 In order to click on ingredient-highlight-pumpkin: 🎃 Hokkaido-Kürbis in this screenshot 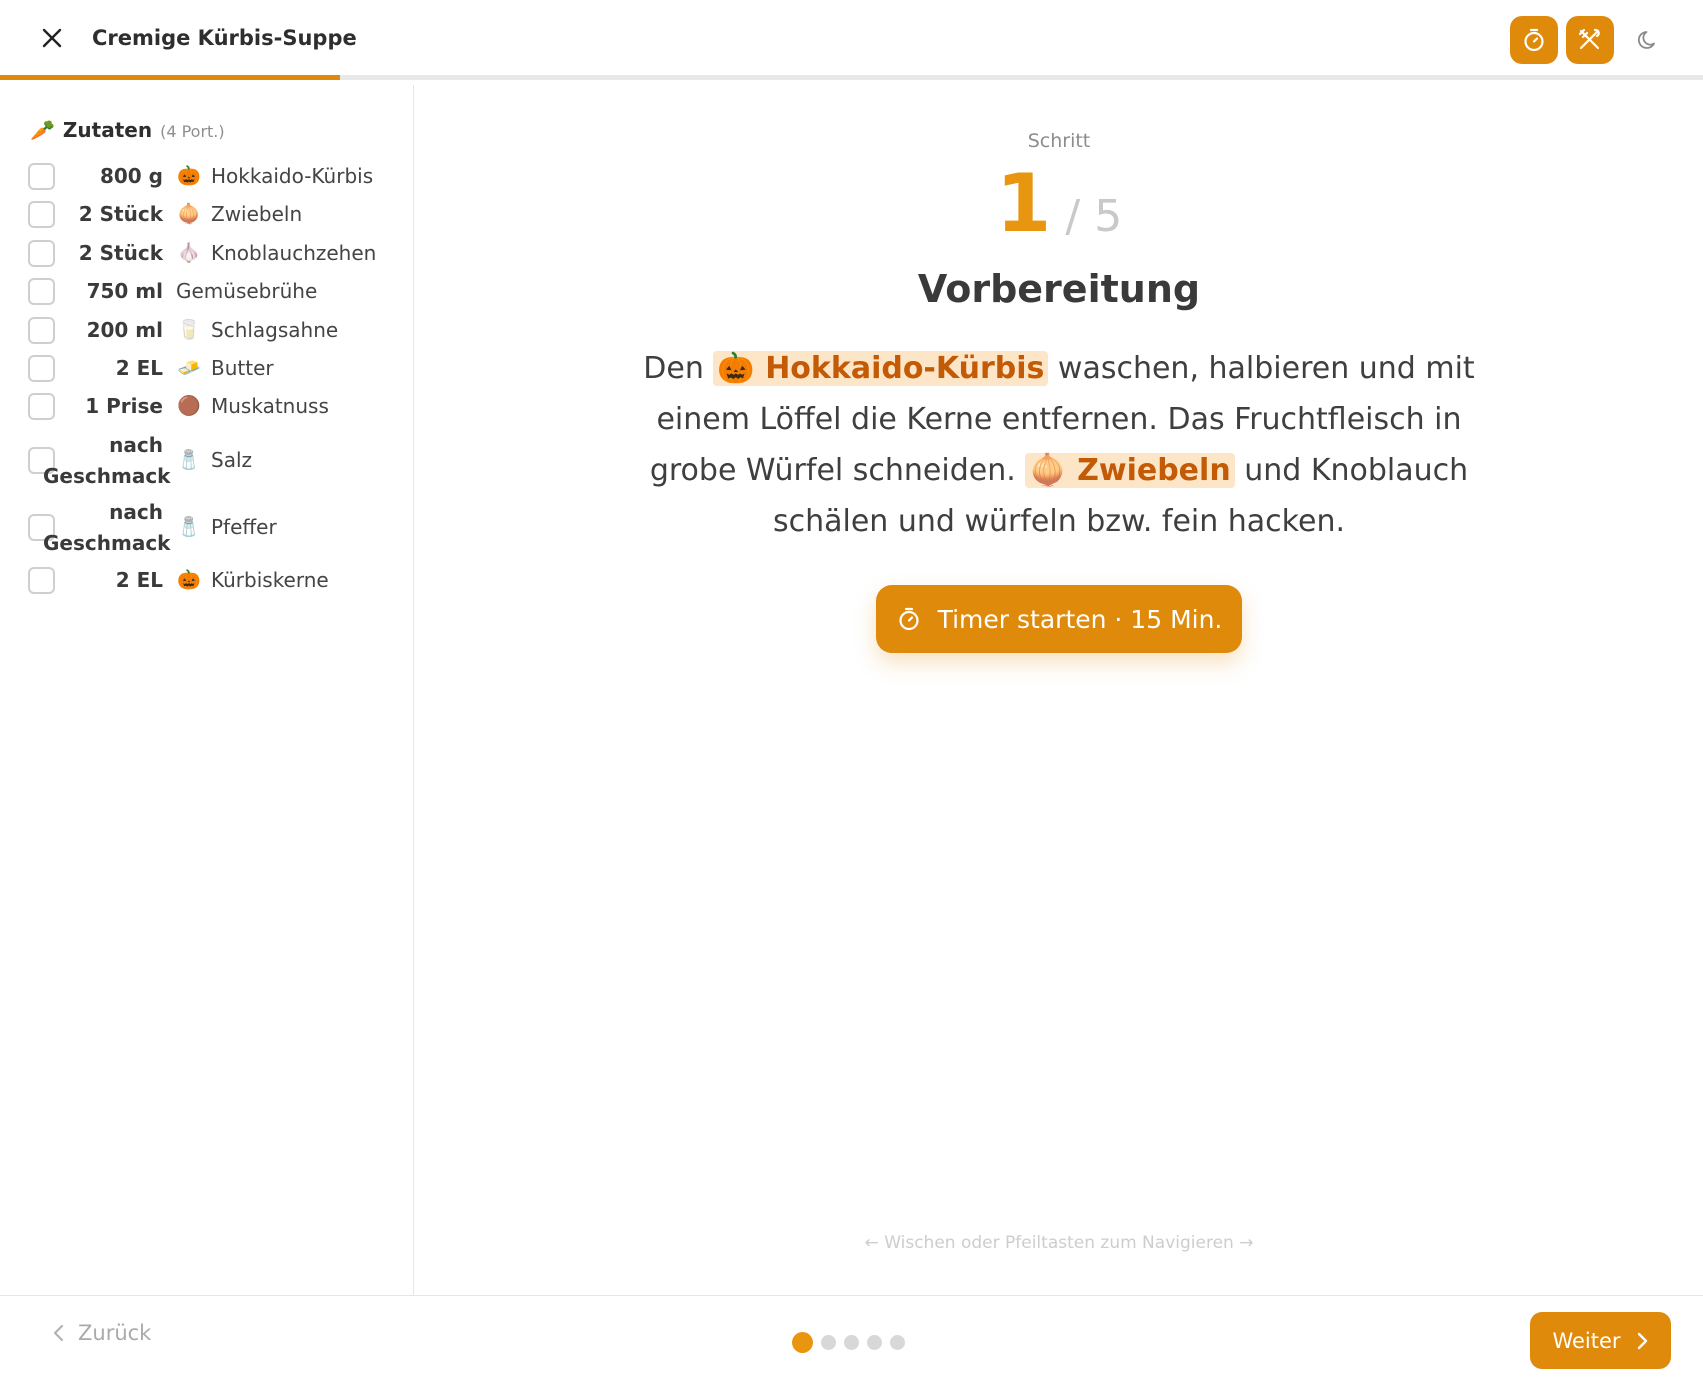, I will do `click(881, 368)`.